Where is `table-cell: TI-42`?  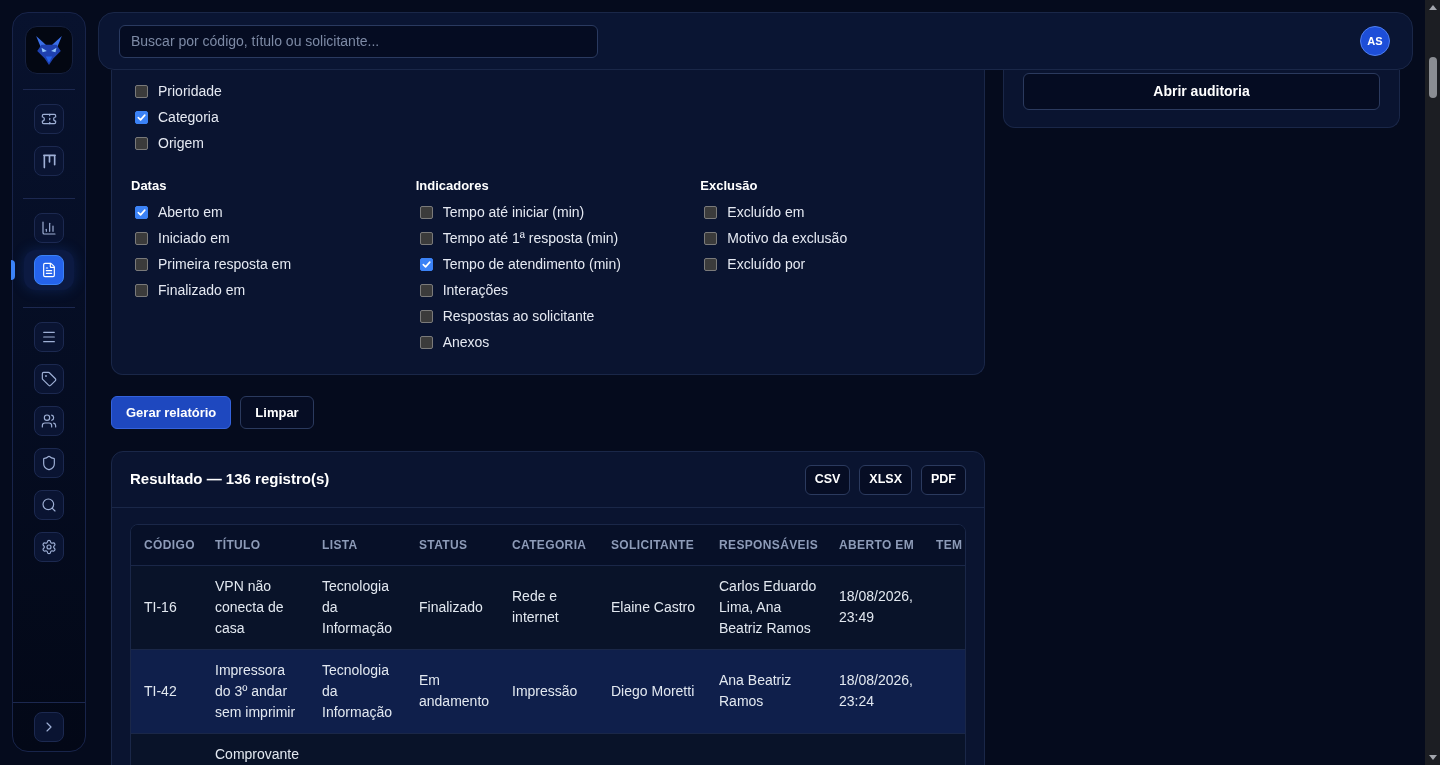 table-cell: TI-42 is located at coordinates (166, 691).